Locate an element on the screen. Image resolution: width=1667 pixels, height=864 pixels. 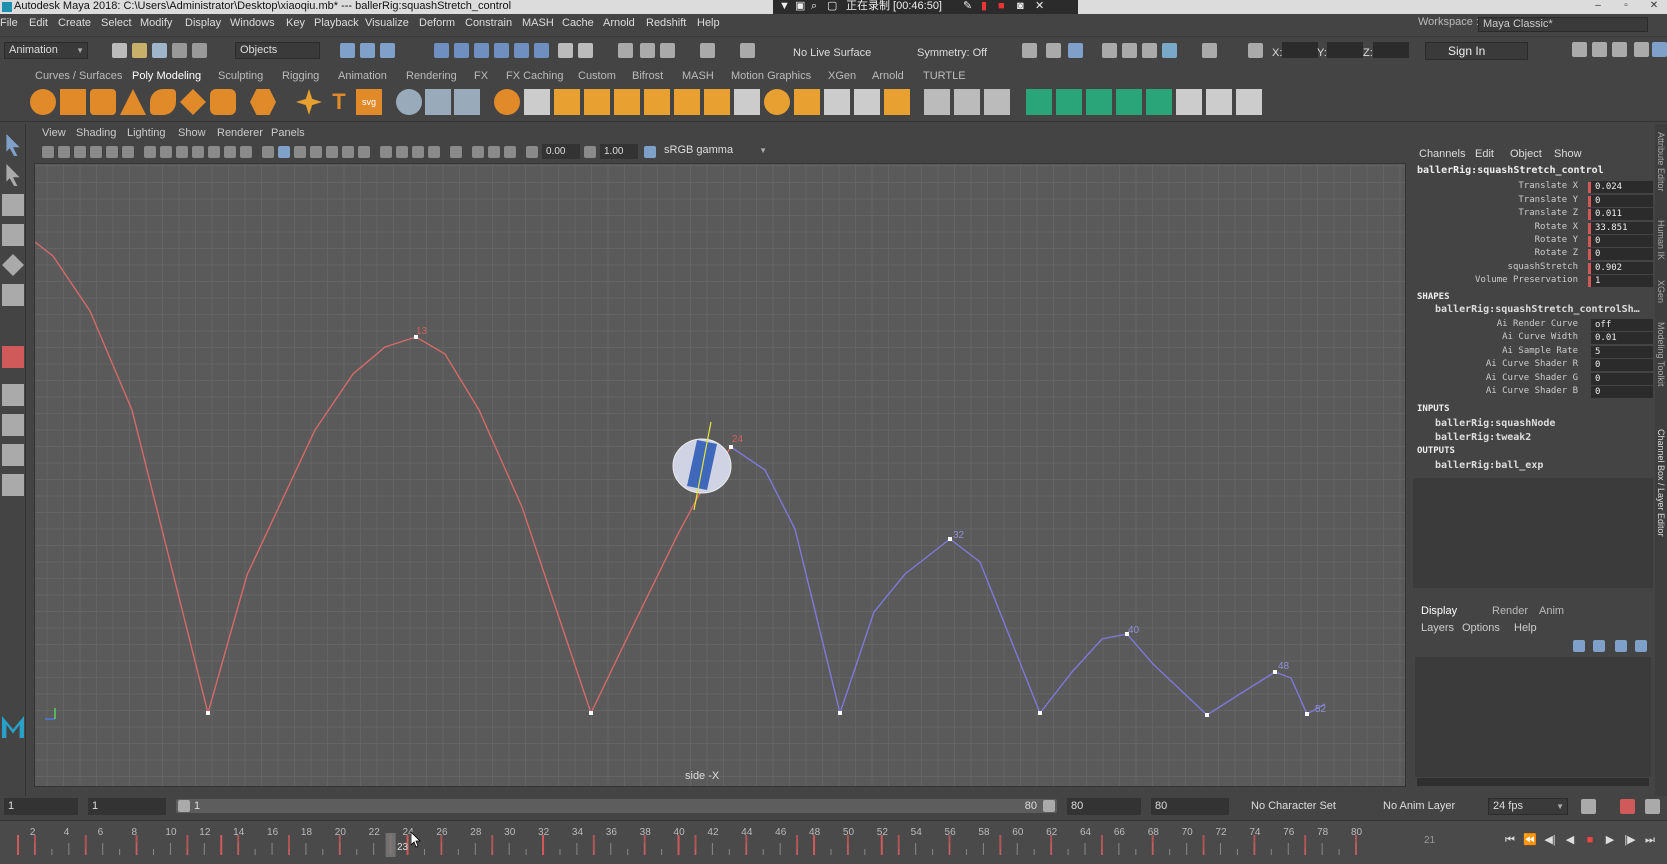
tab-modeling-toolkit: Modeling Toolkit is located at coordinates (1661, 354).